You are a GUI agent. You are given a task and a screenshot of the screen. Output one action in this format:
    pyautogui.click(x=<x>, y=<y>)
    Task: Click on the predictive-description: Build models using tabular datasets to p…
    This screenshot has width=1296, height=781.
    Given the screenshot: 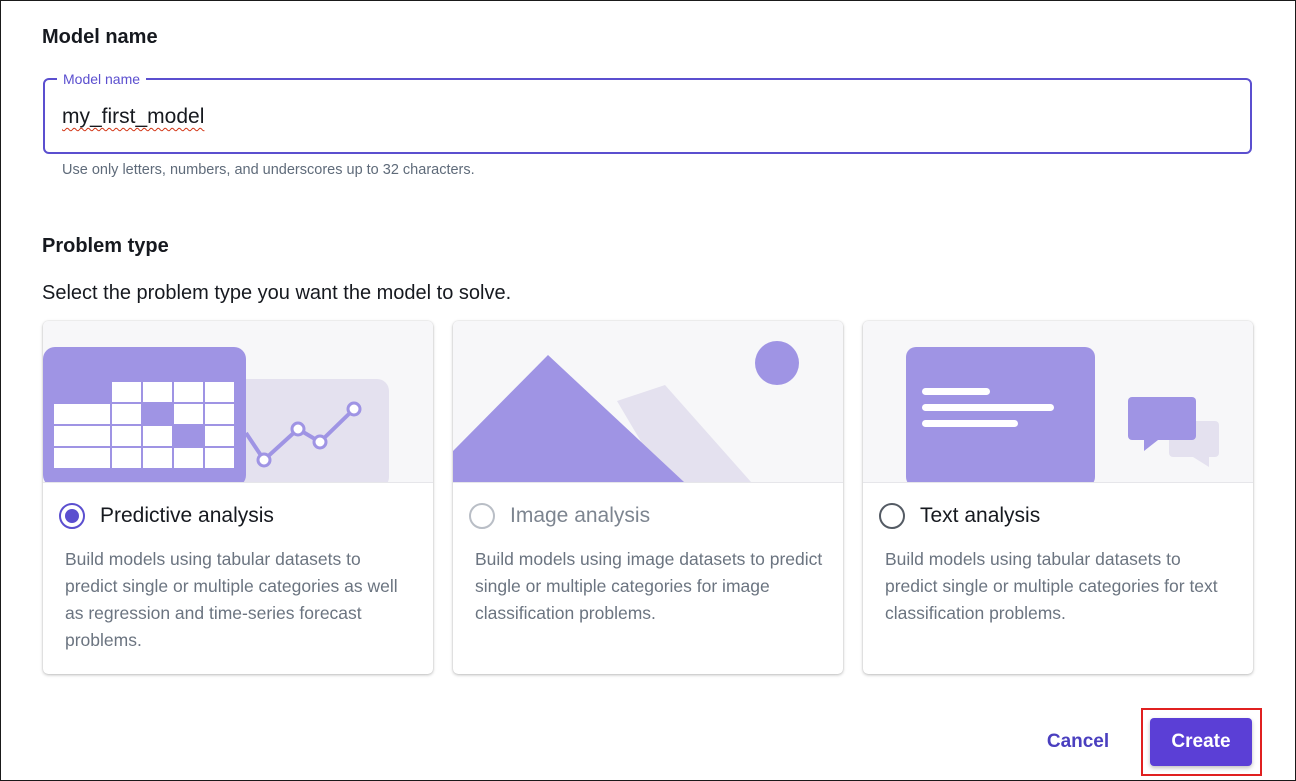 What is the action you would take?
    pyautogui.click(x=231, y=599)
    